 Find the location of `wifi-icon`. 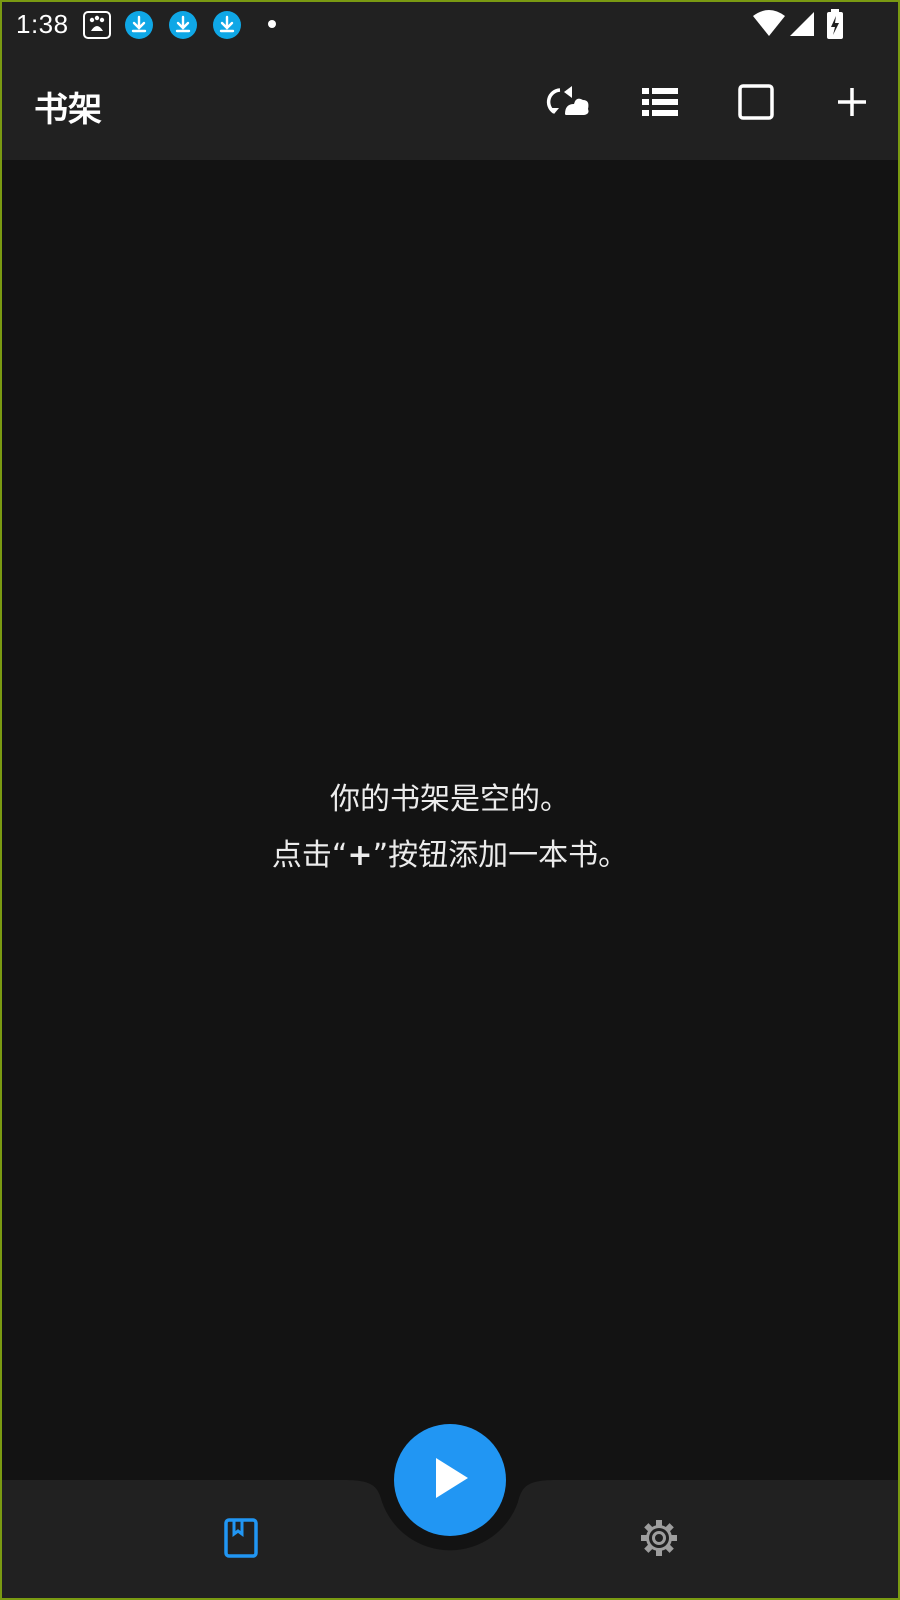

wifi-icon is located at coordinates (769, 25).